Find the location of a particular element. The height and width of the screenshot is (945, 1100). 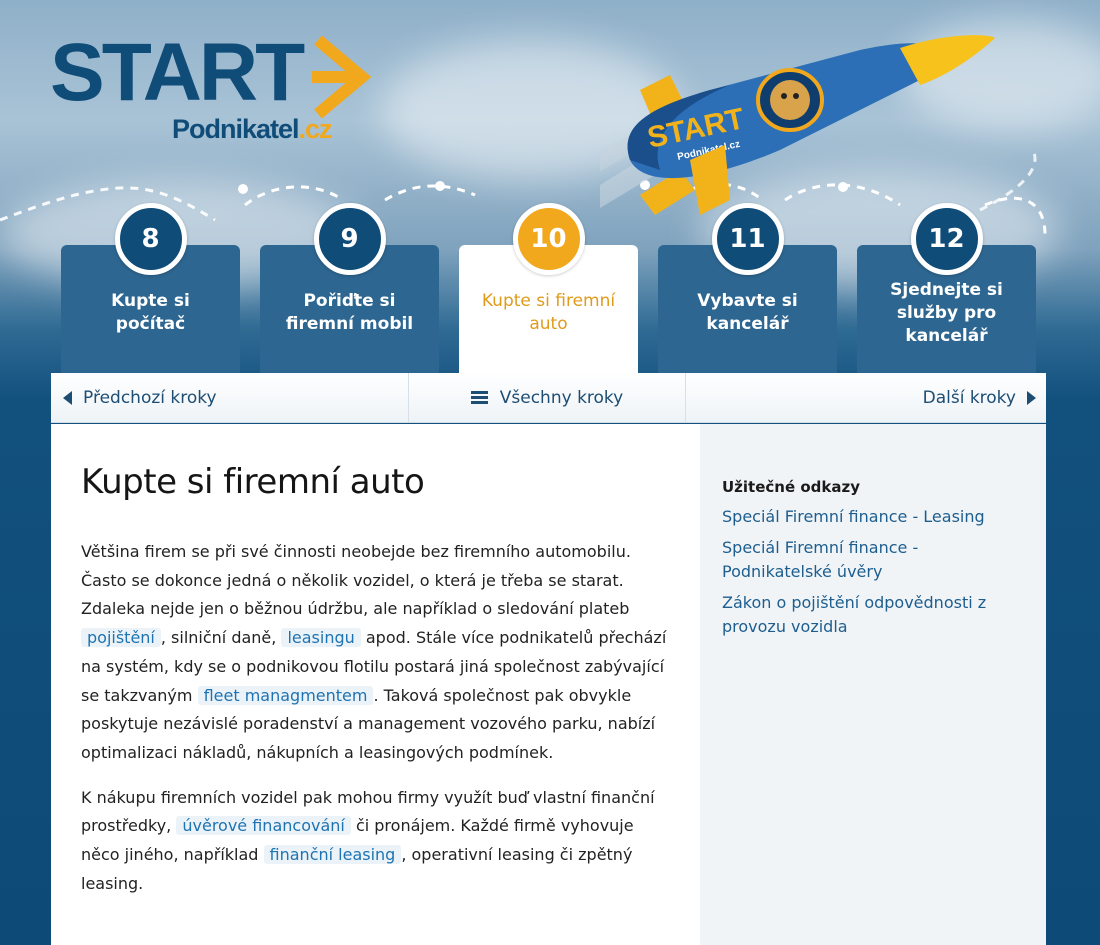

triangle-left-icon is located at coordinates (67, 397).